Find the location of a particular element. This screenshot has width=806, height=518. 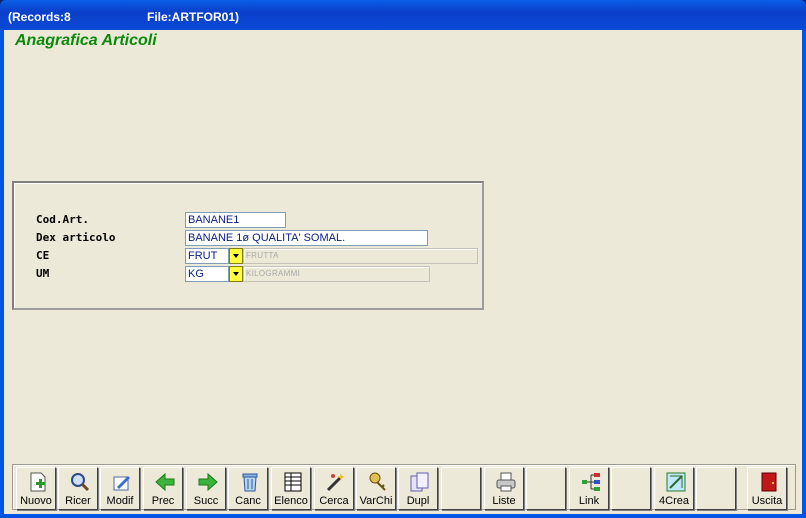

ce-description: FRUTTA is located at coordinates (360, 256).